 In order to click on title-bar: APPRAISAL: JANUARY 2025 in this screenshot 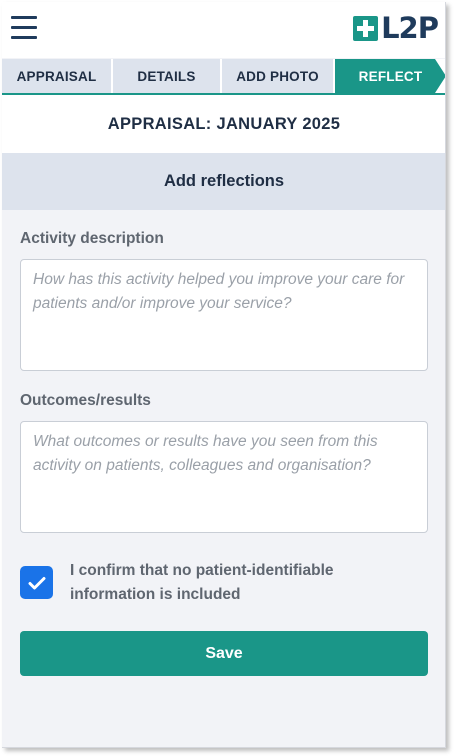, I will do `click(223, 124)`.